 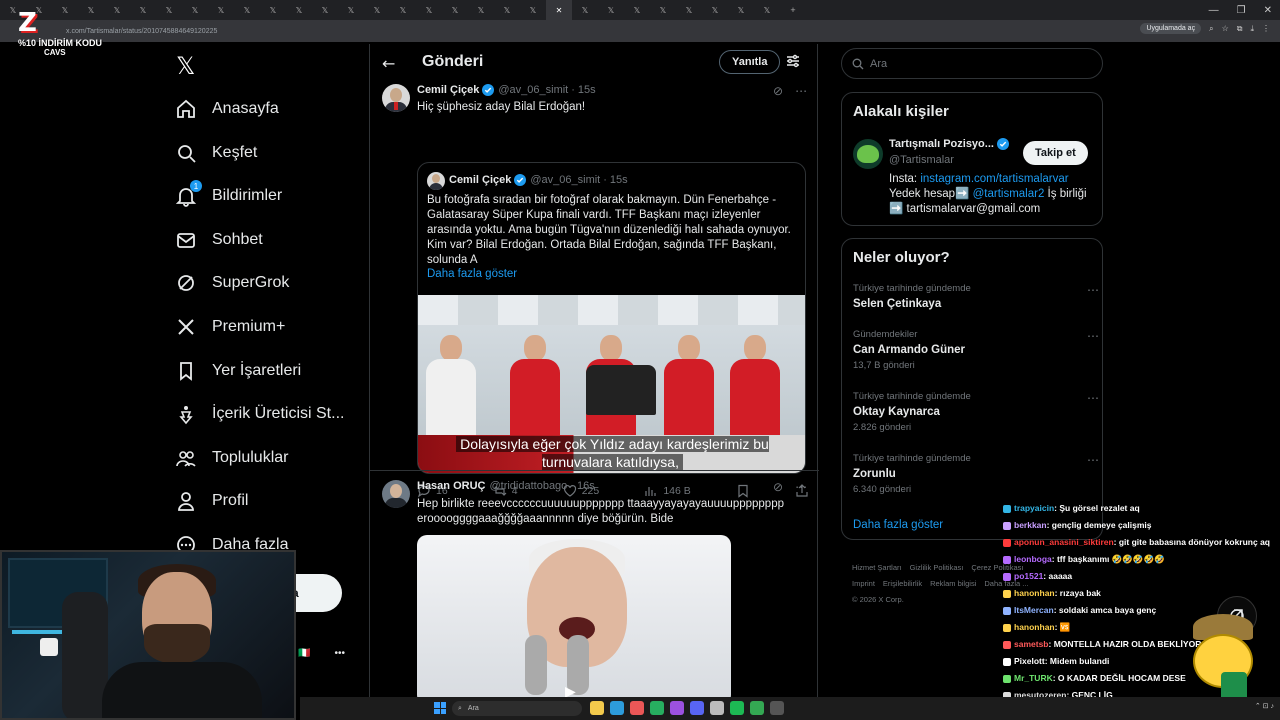 I want to click on download-icon: ⤓, so click(x=1252, y=29).